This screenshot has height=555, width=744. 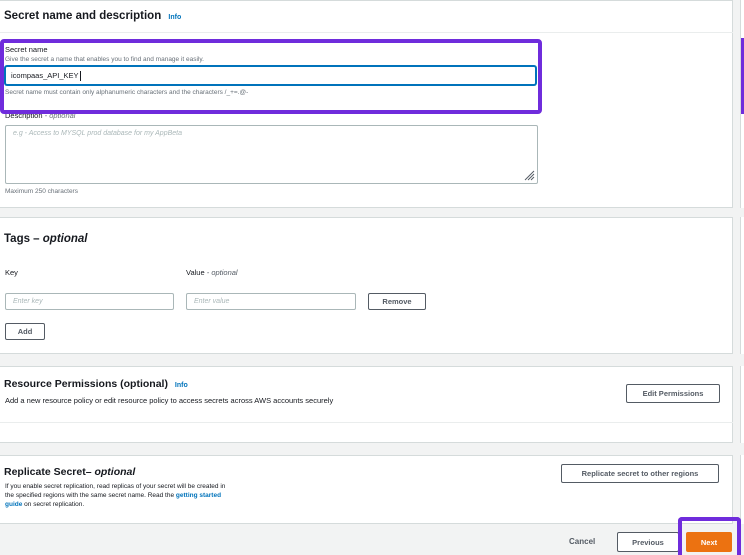 I want to click on tags-header: Tags – optional, so click(x=46, y=239).